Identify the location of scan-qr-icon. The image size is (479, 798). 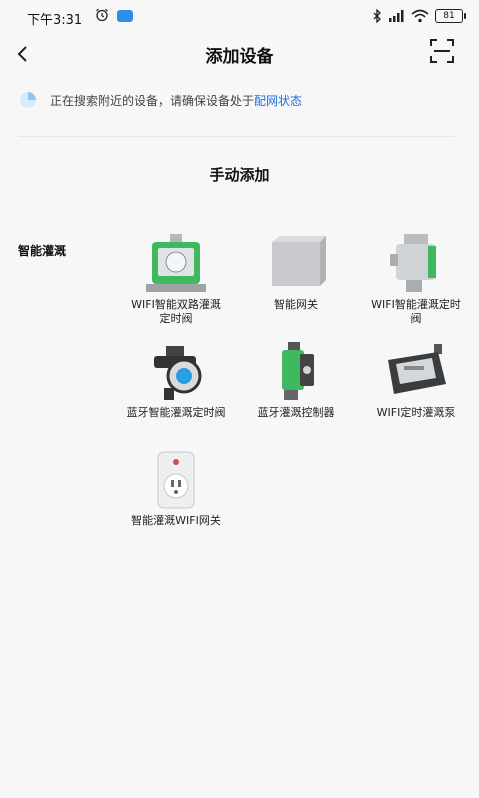
(442, 51).